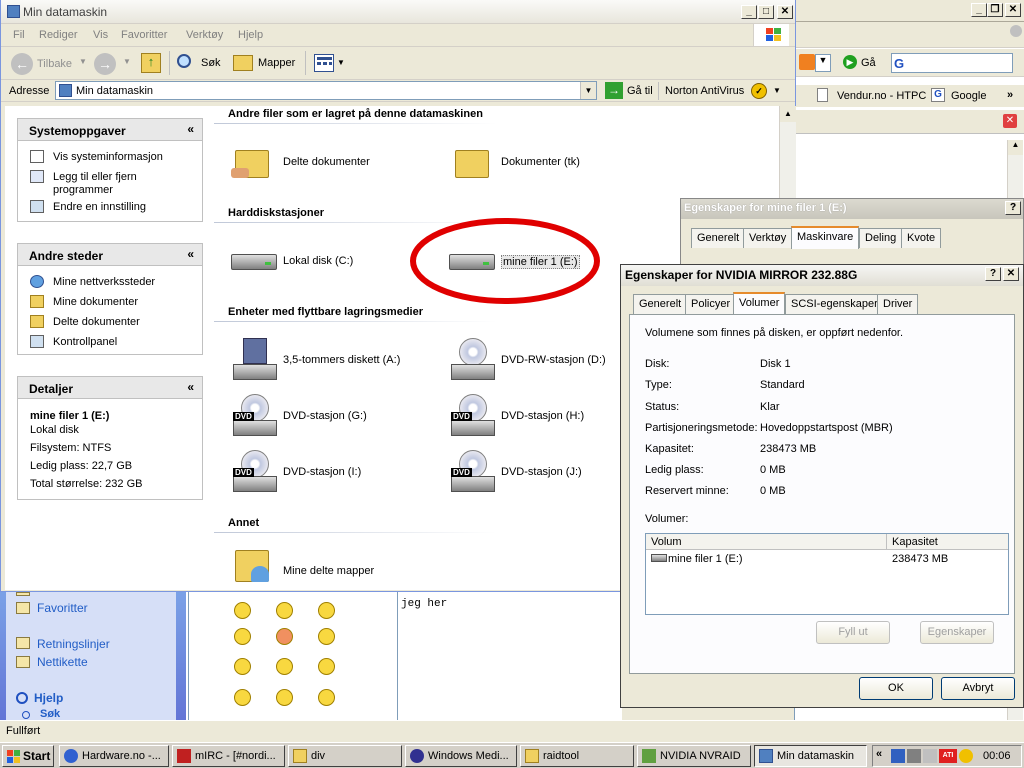 The width and height of the screenshot is (1024, 768). Describe the element at coordinates (326, 90) in the screenshot. I see `address-input: Min datamaskin ▼` at that location.